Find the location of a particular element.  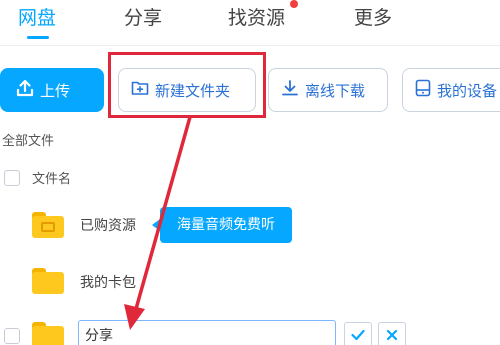

offline-download-button: 离线下载 is located at coordinates (328, 90).